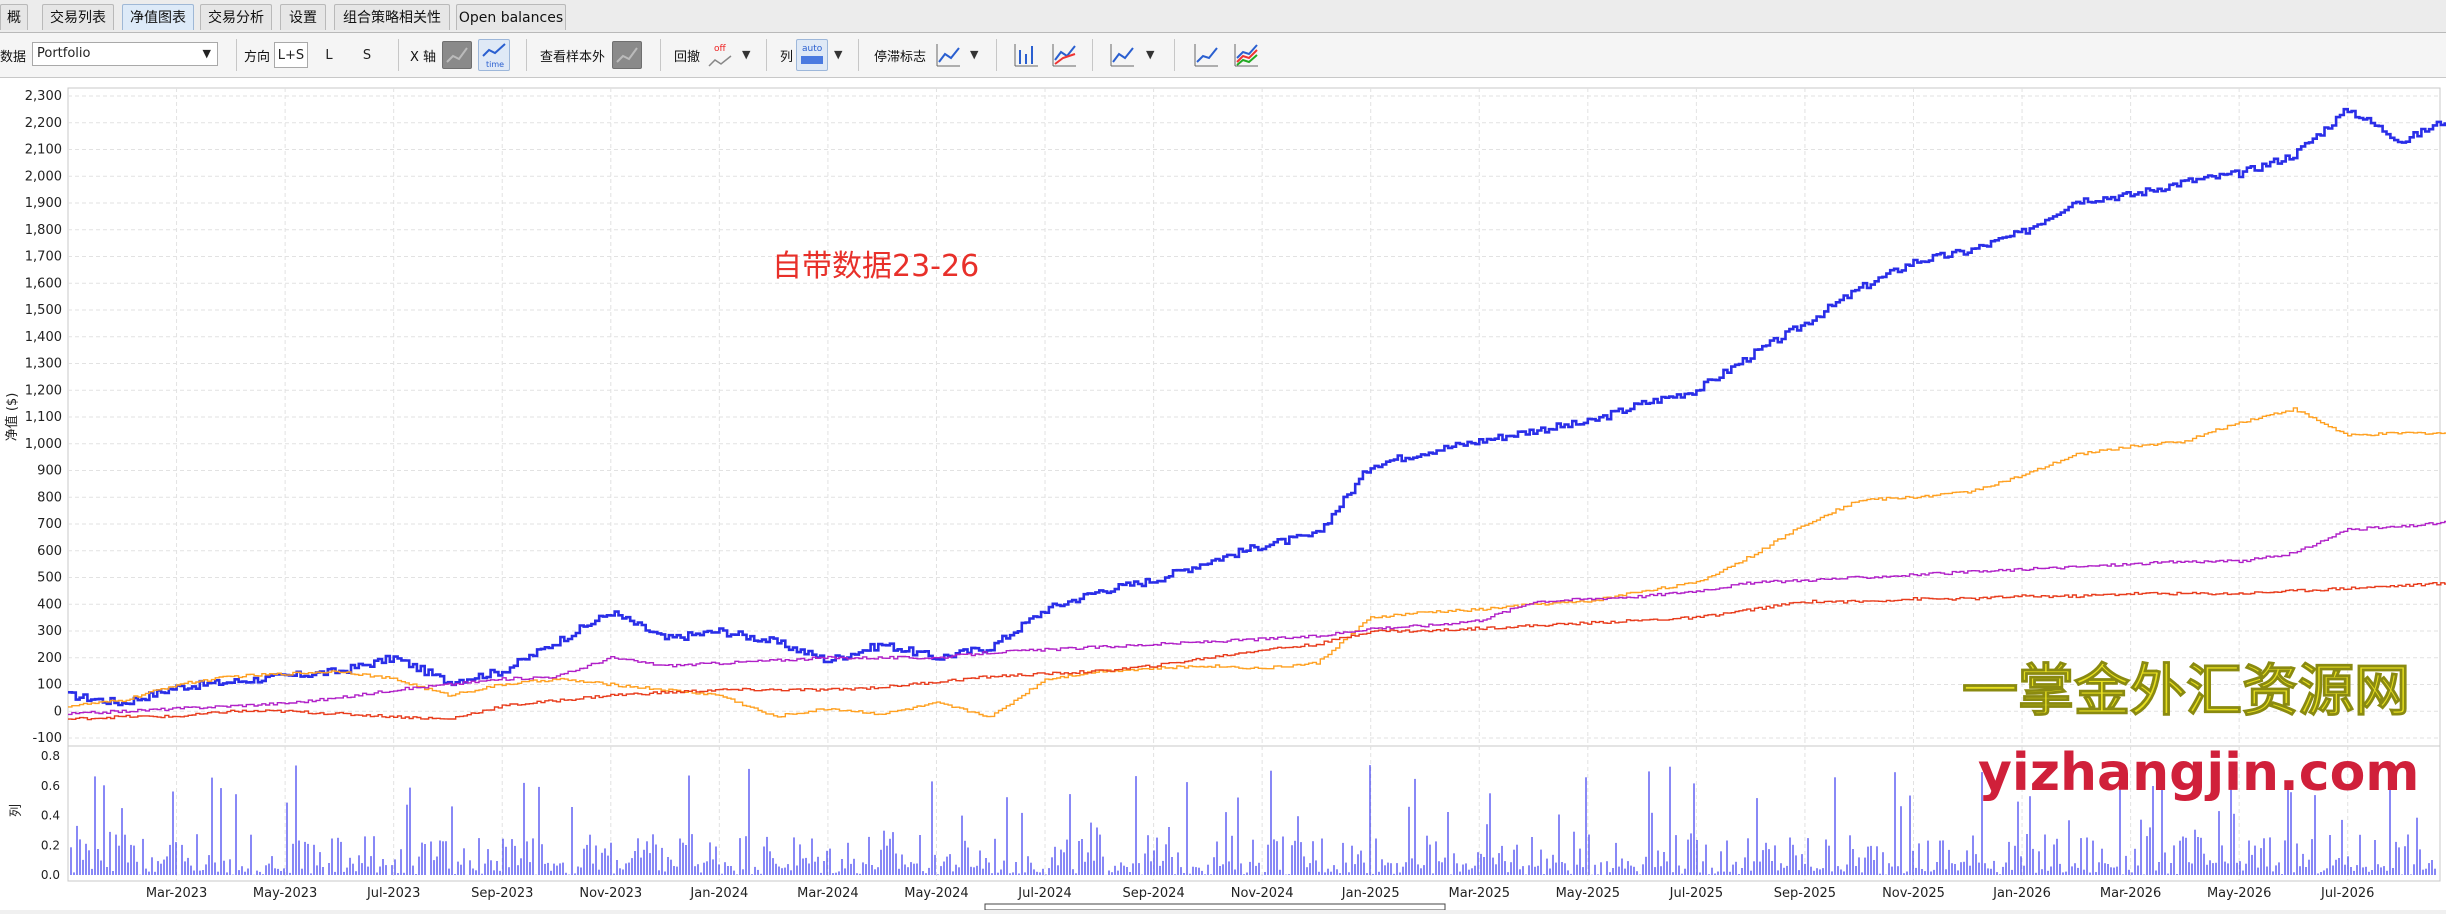 The width and height of the screenshot is (2446, 914). I want to click on volume-y-tick-label: 0.4, so click(50, 816).